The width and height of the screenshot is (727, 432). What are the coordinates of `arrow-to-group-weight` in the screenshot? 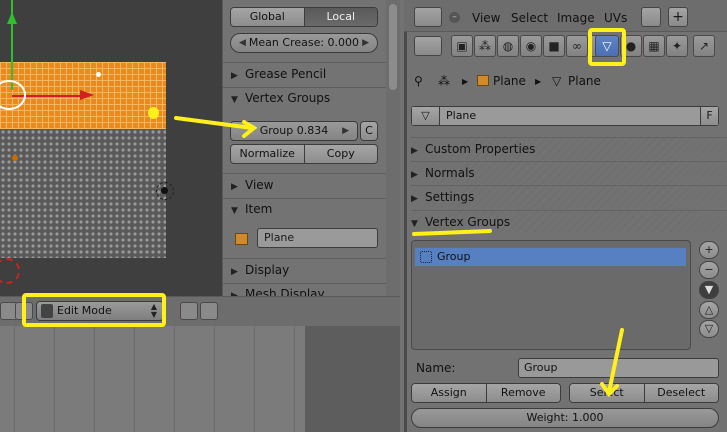 It's located at (214, 123).